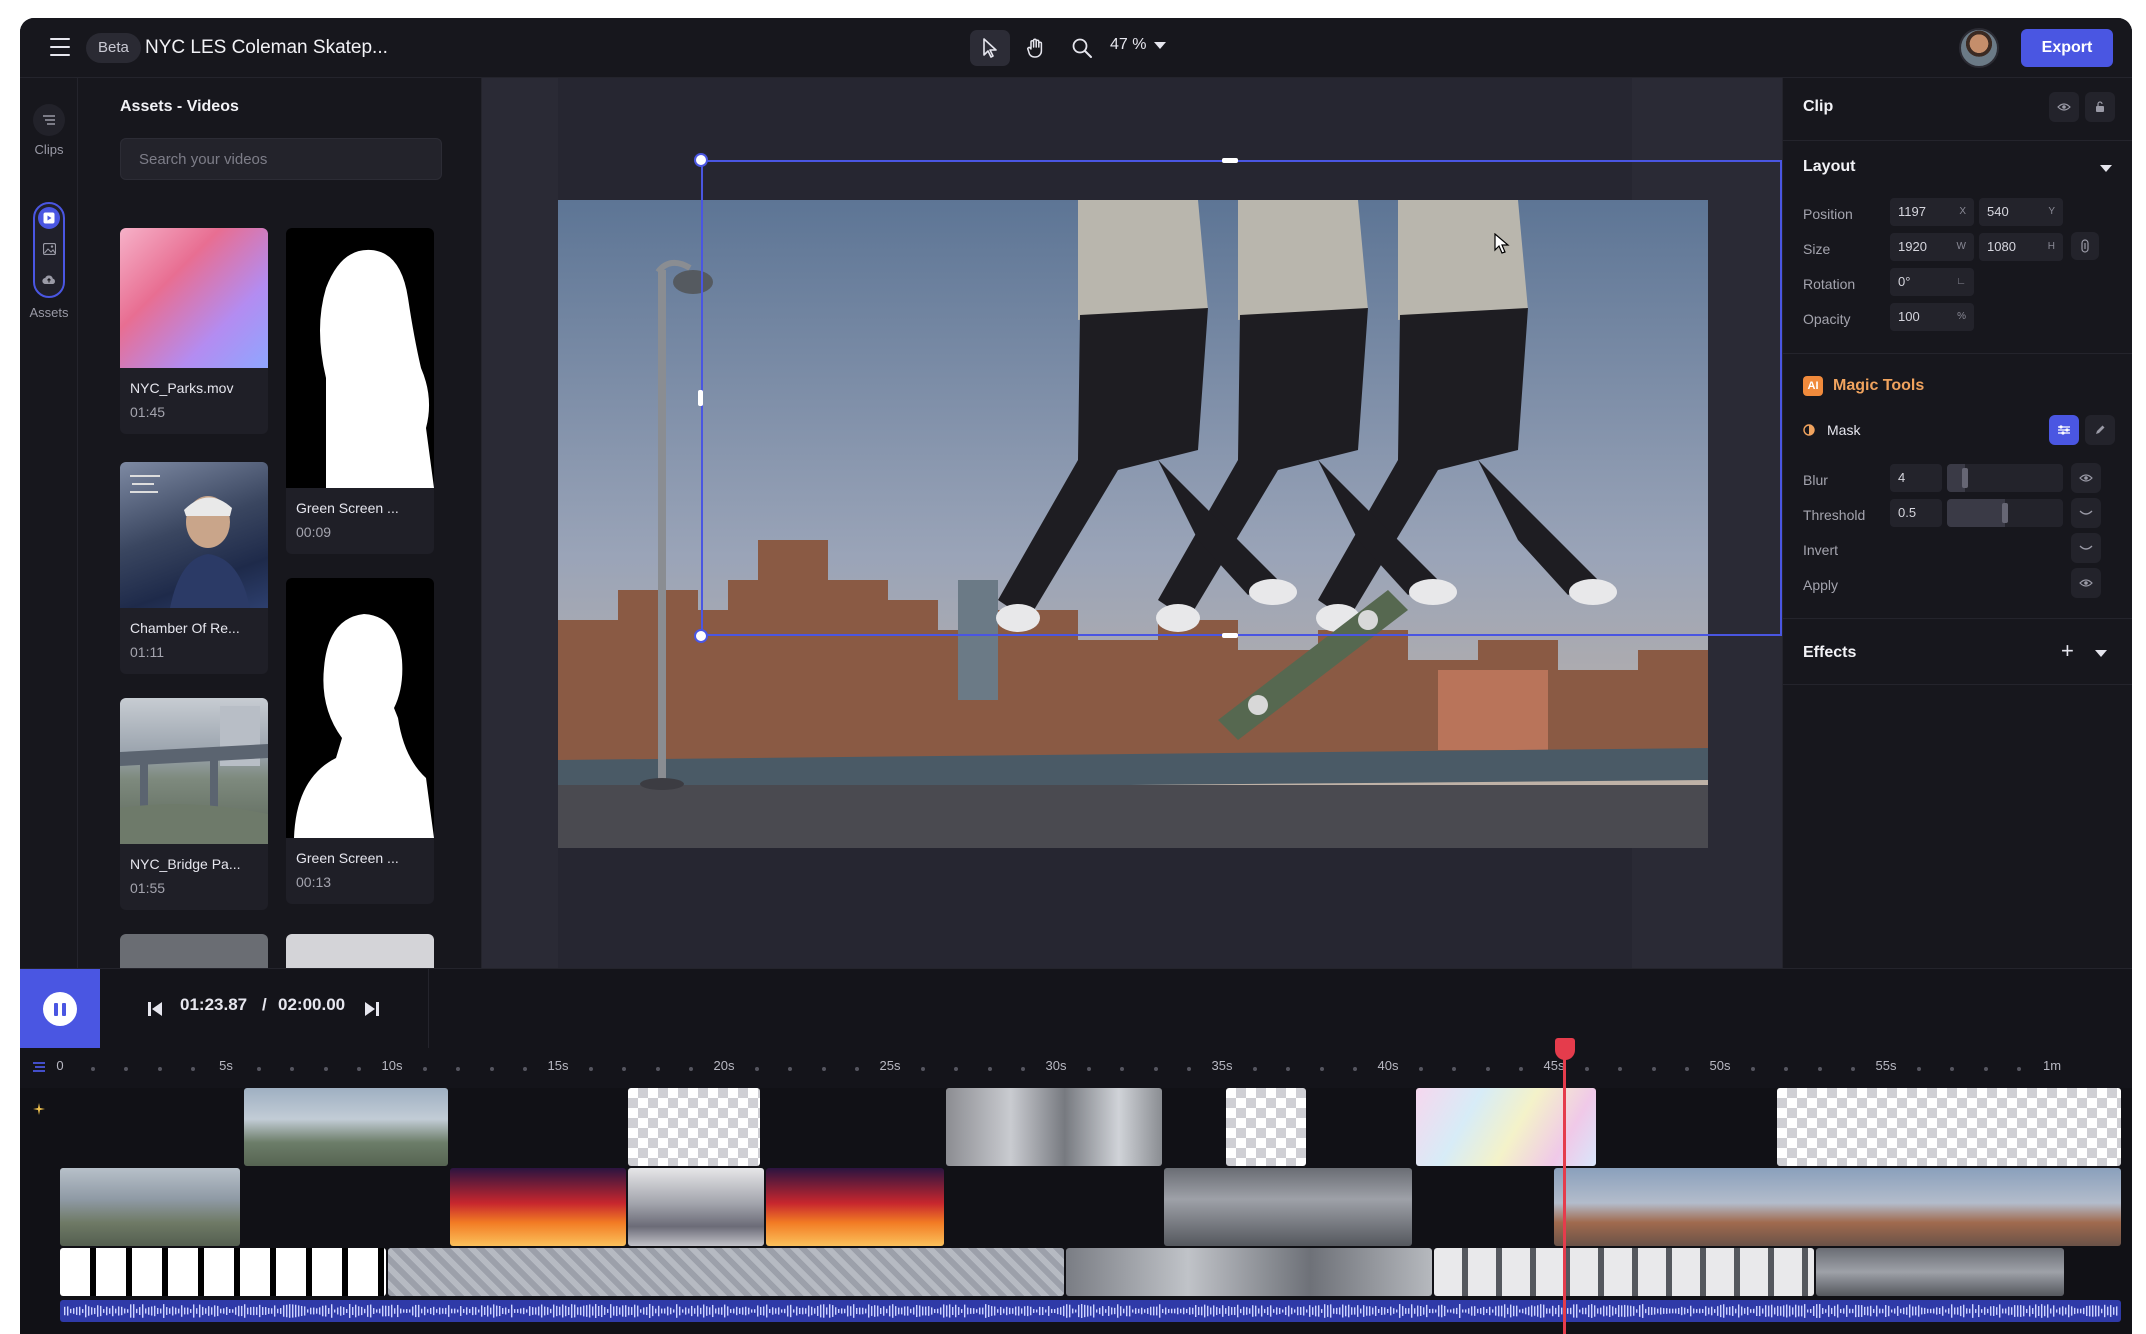 This screenshot has width=2146, height=1334. Describe the element at coordinates (1036, 48) in the screenshot. I see `hand-tool-button` at that location.